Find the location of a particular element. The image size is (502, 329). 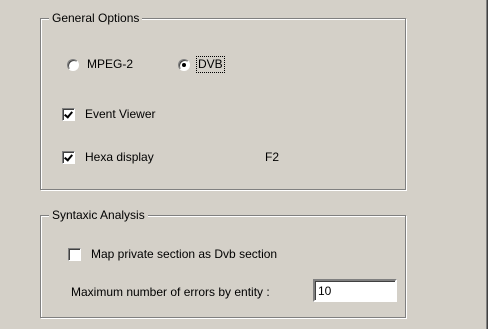

dvb-radio-label: DVB is located at coordinates (210, 64).